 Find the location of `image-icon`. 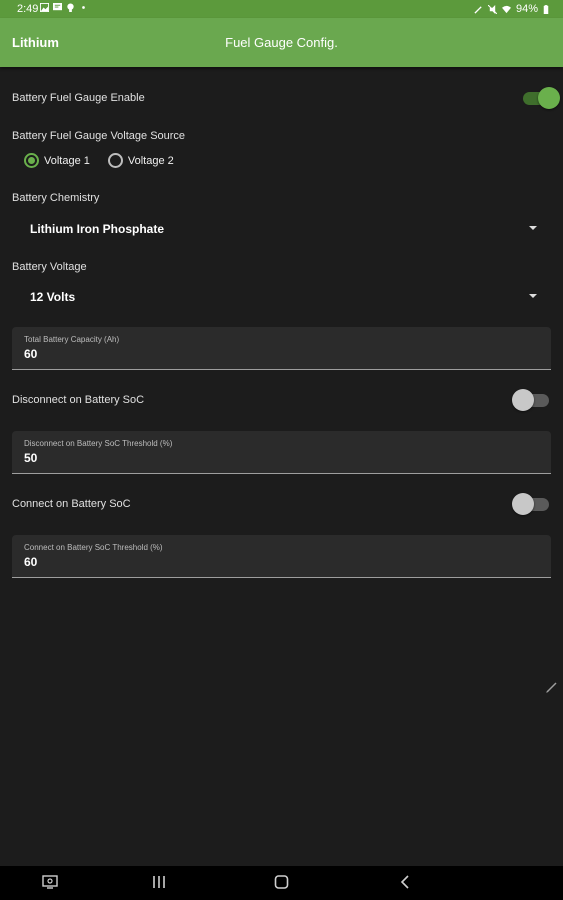

image-icon is located at coordinates (44, 7).